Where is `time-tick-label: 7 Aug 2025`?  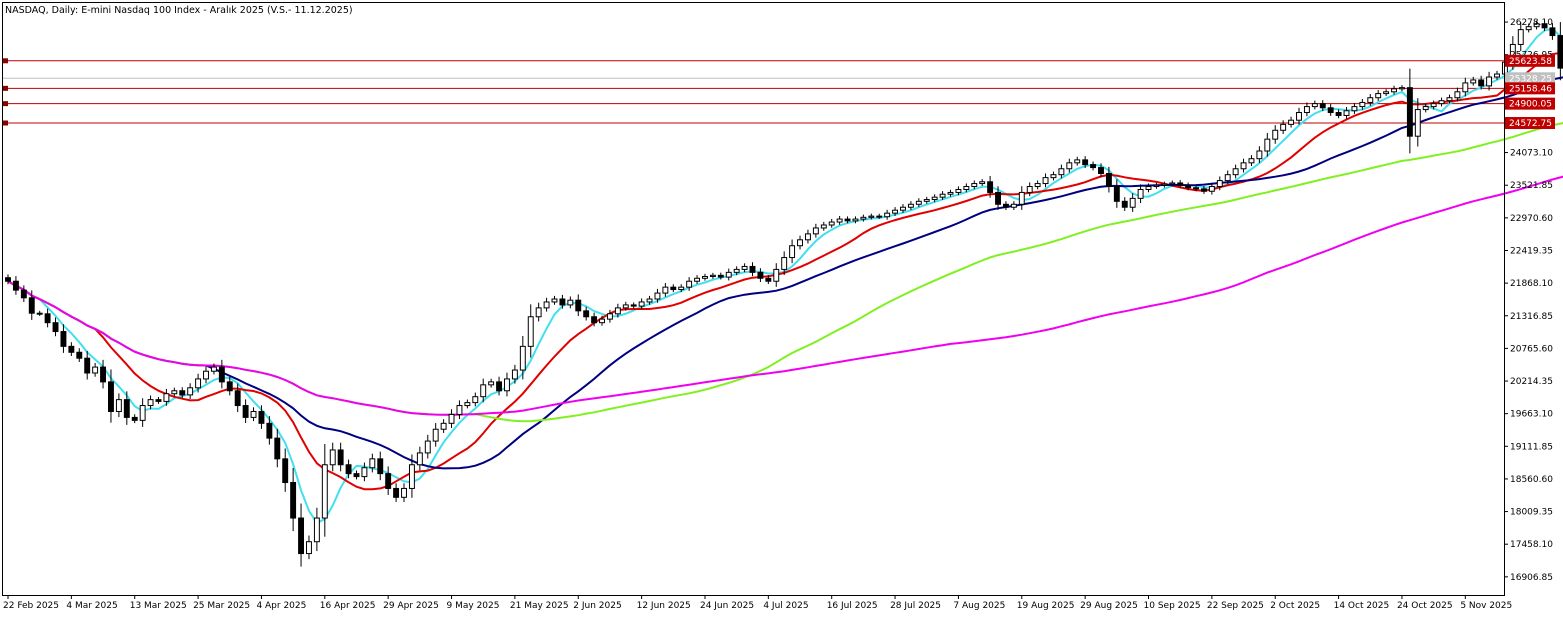
time-tick-label: 7 Aug 2025 is located at coordinates (979, 606).